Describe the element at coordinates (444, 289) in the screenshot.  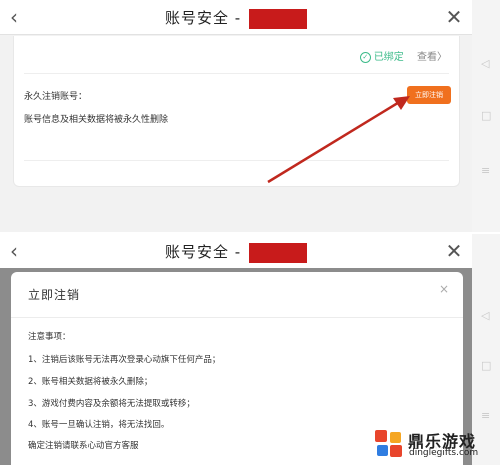
I see `dialog-close-icon: ×` at that location.